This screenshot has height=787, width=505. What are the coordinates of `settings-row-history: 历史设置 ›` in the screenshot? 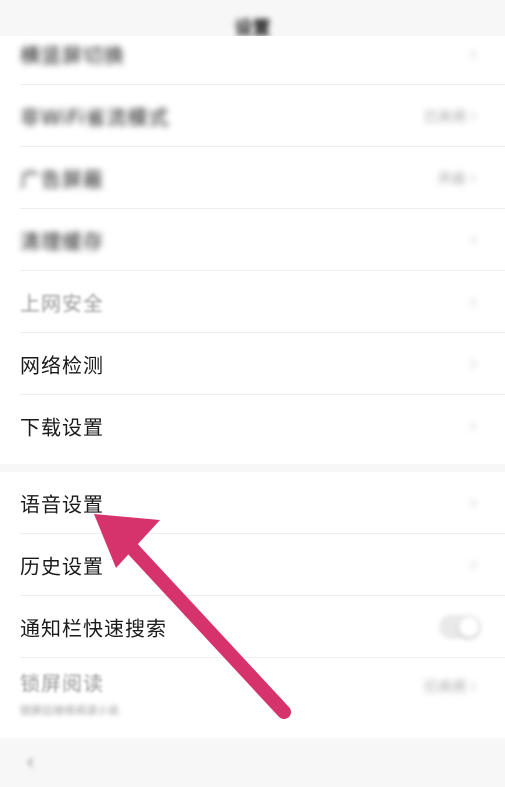 It's located at (252, 565).